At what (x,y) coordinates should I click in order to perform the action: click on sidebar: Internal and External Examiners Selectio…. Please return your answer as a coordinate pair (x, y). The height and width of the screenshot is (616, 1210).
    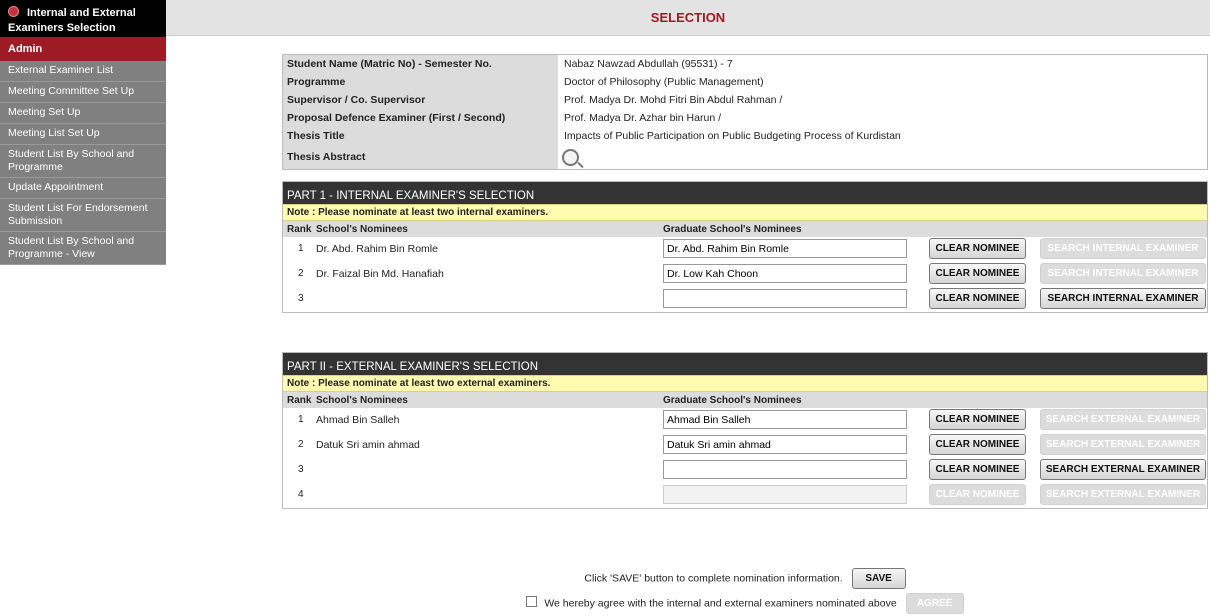
    Looking at the image, I should click on (83, 308).